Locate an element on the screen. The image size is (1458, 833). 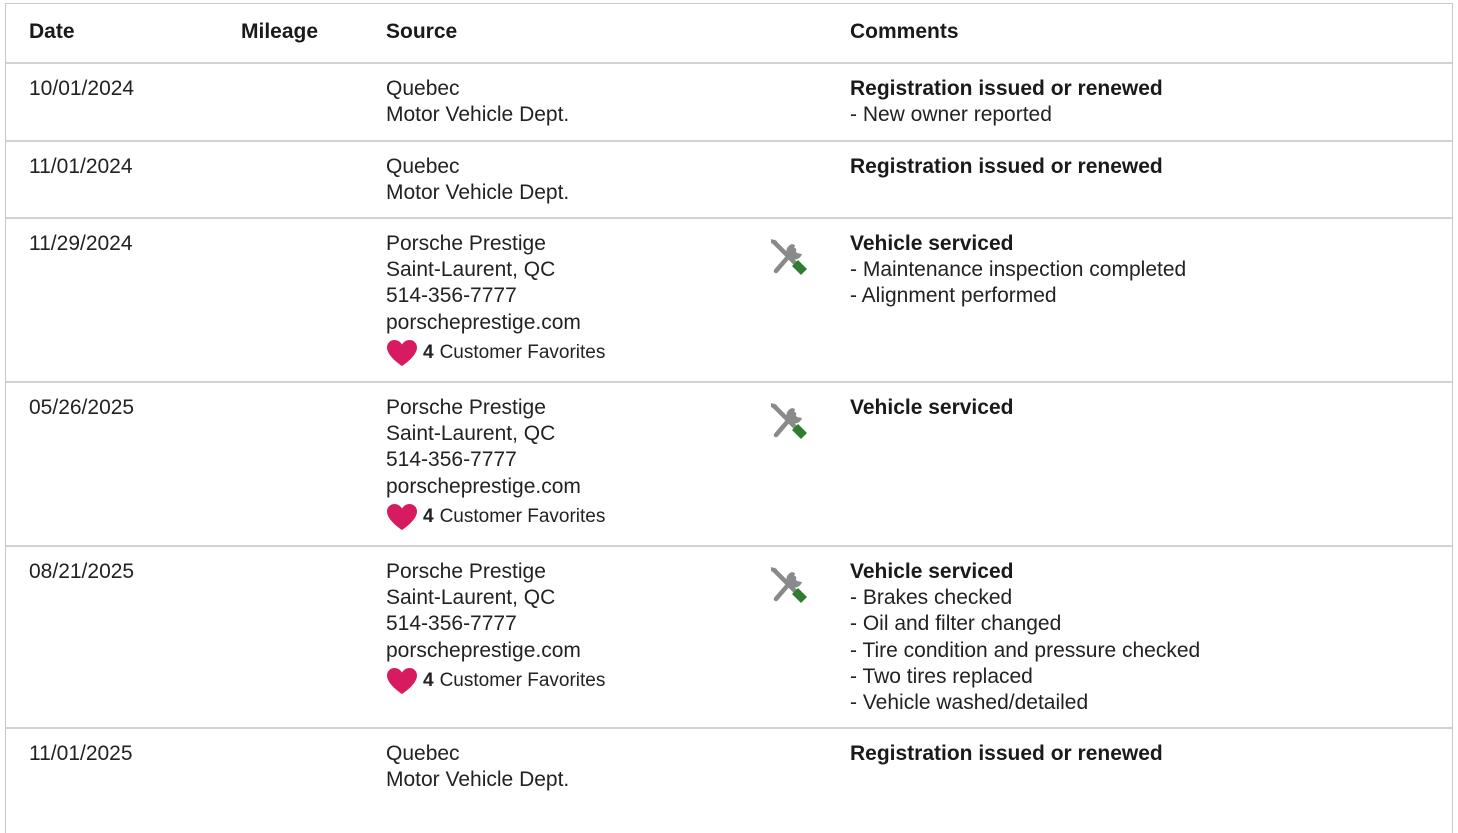
comment-item: - Tire condition and pressure checked is located at coordinates (1025, 650).